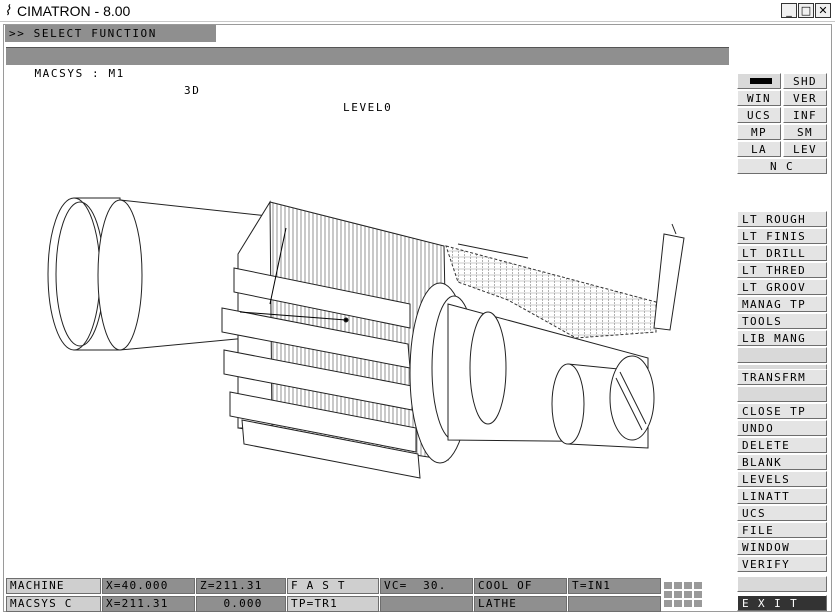  Describe the element at coordinates (805, 98) in the screenshot. I see `ver-button: VER` at that location.